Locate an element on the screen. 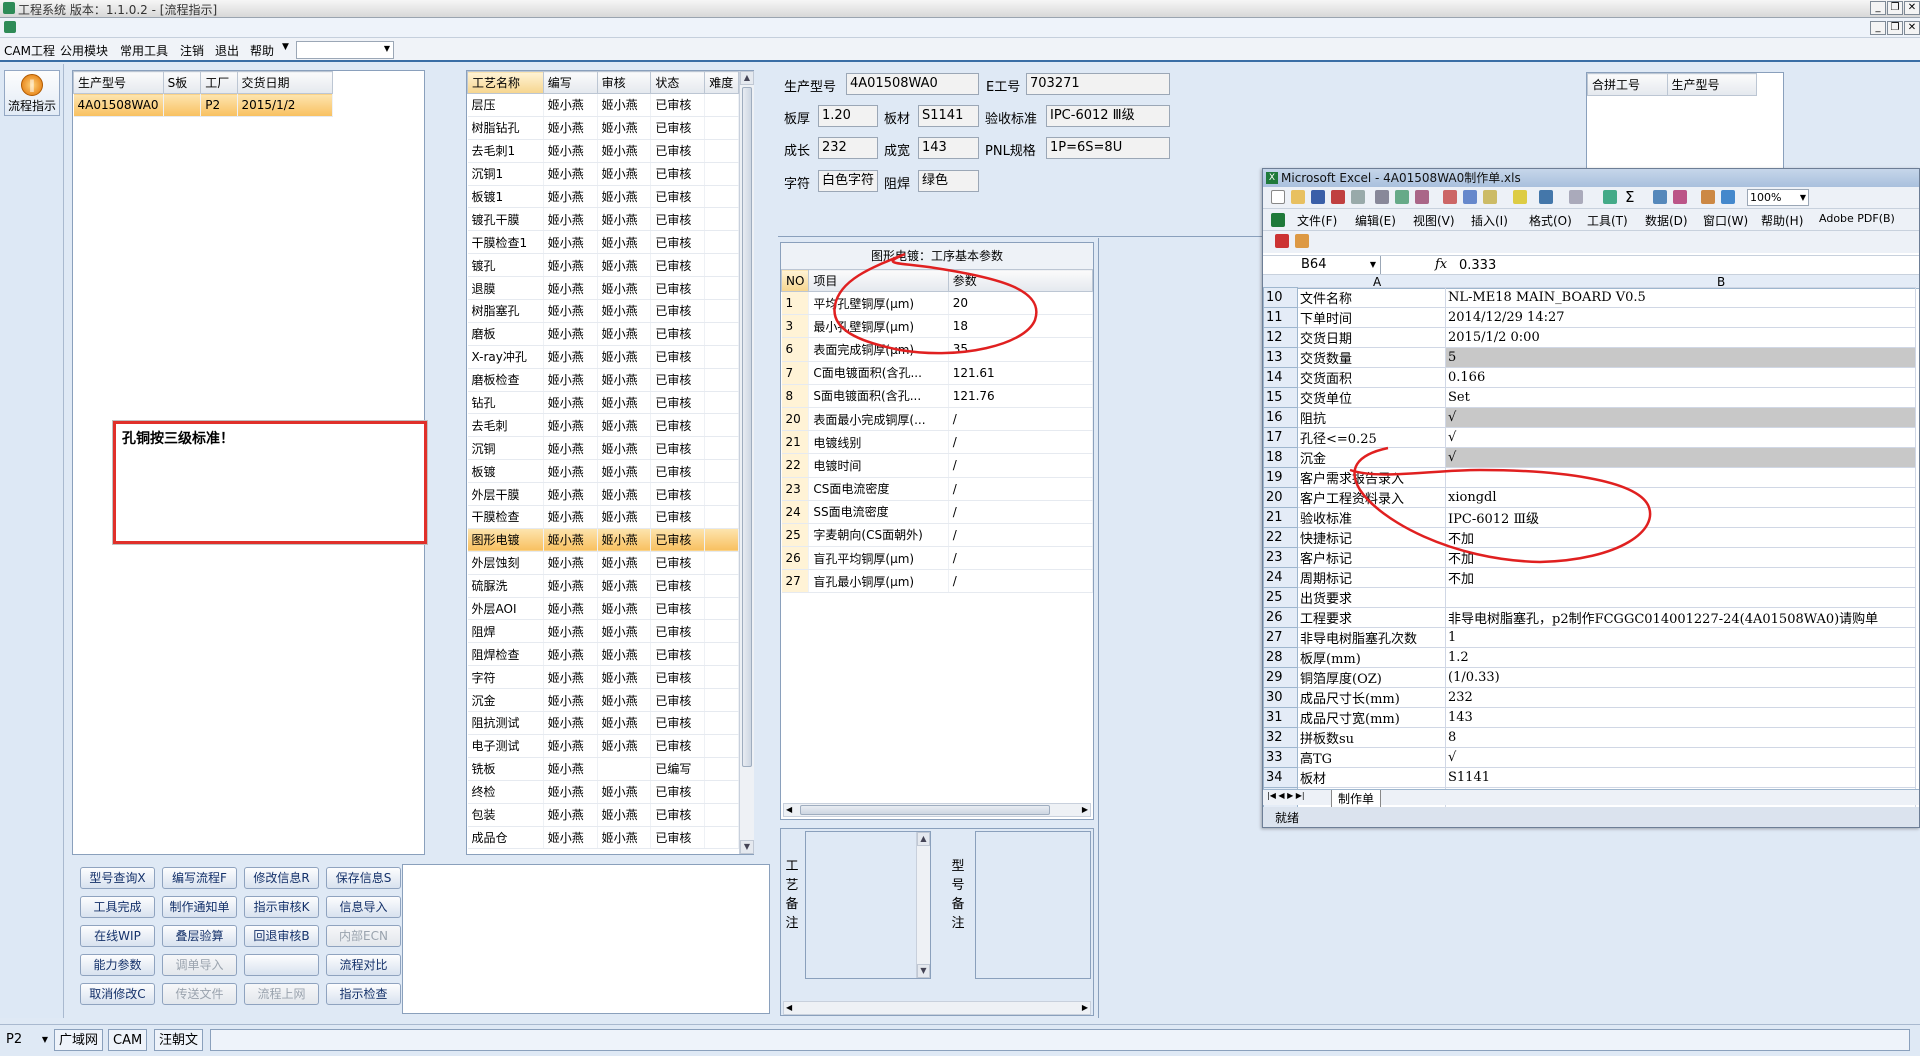  excel-menu-window: 窗口(W) is located at coordinates (1725, 220).